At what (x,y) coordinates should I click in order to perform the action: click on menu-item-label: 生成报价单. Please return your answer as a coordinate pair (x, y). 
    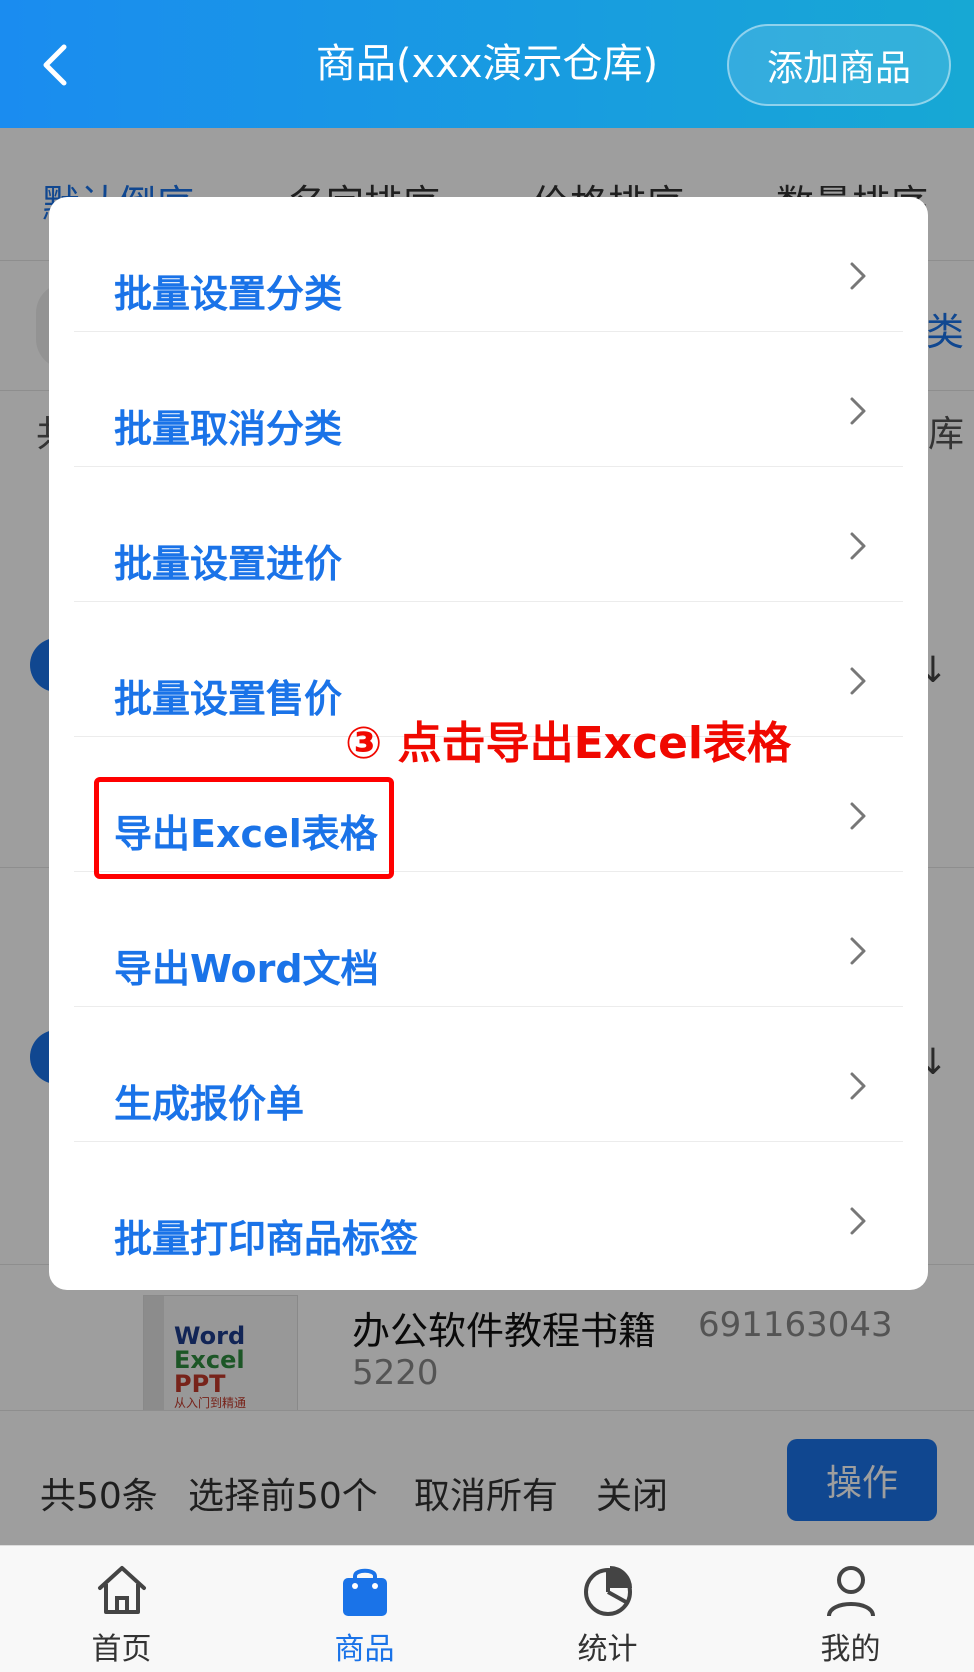
    Looking at the image, I should click on (209, 1104).